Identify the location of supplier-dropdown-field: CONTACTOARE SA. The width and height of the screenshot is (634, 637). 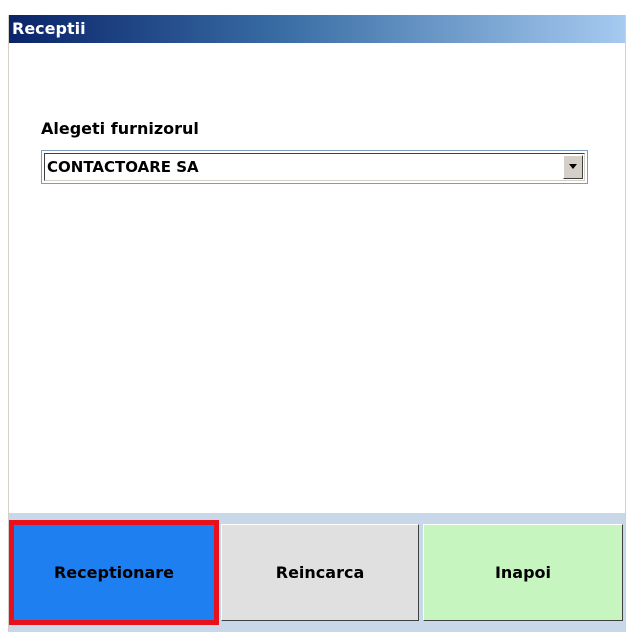
(314, 167).